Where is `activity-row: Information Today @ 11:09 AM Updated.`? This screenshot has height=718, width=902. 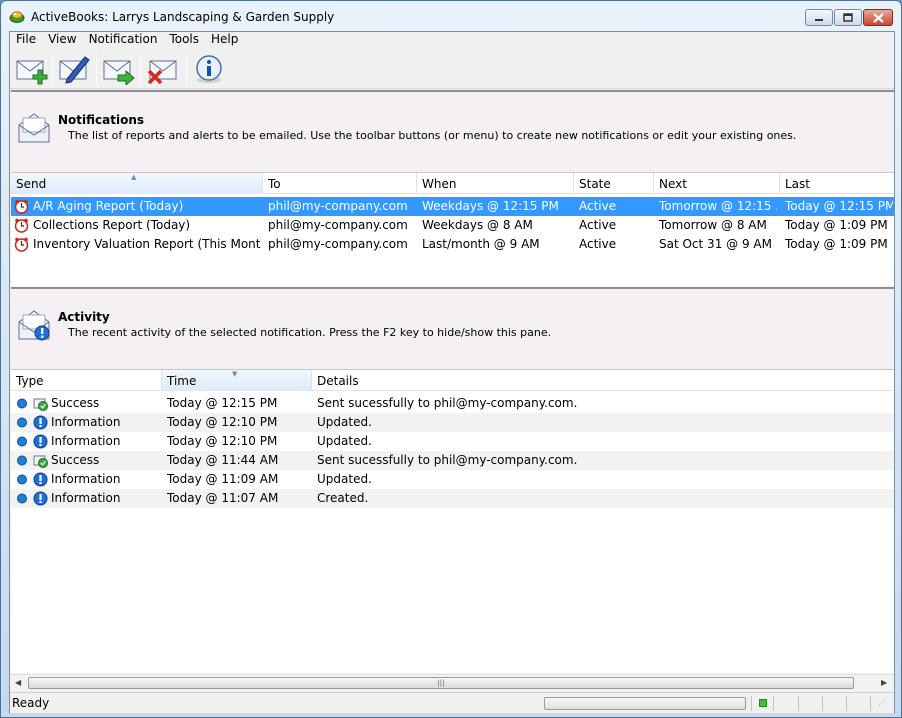 activity-row: Information Today @ 11:09 AM Updated. is located at coordinates (452, 479).